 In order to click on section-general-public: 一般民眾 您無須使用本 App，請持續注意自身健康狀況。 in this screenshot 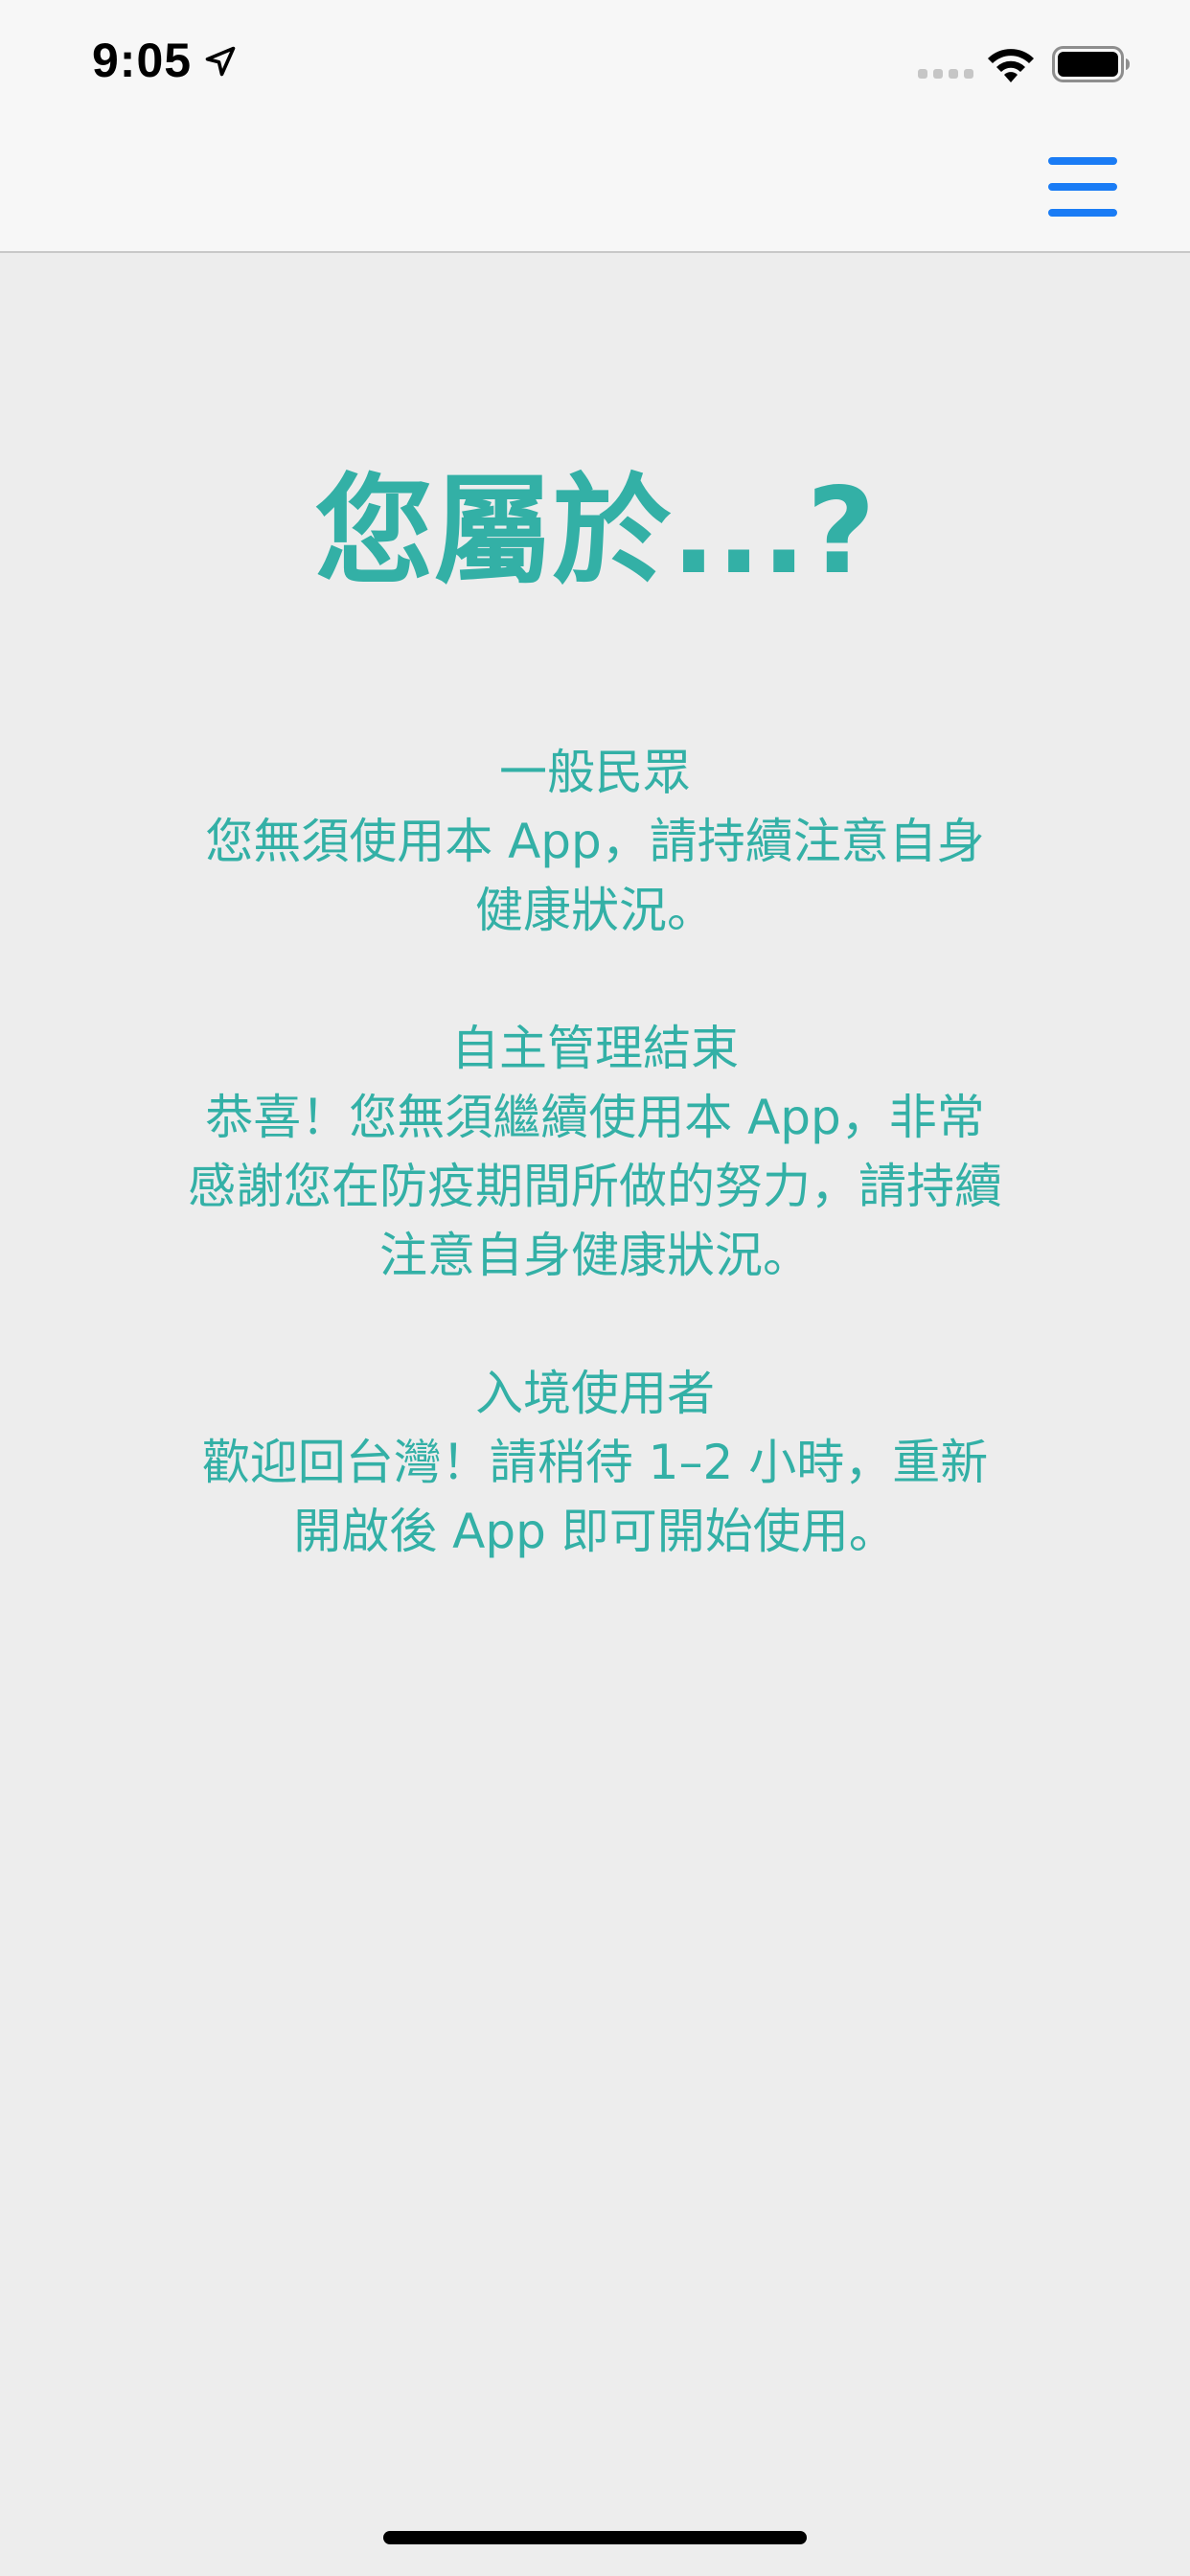, I will do `click(595, 841)`.